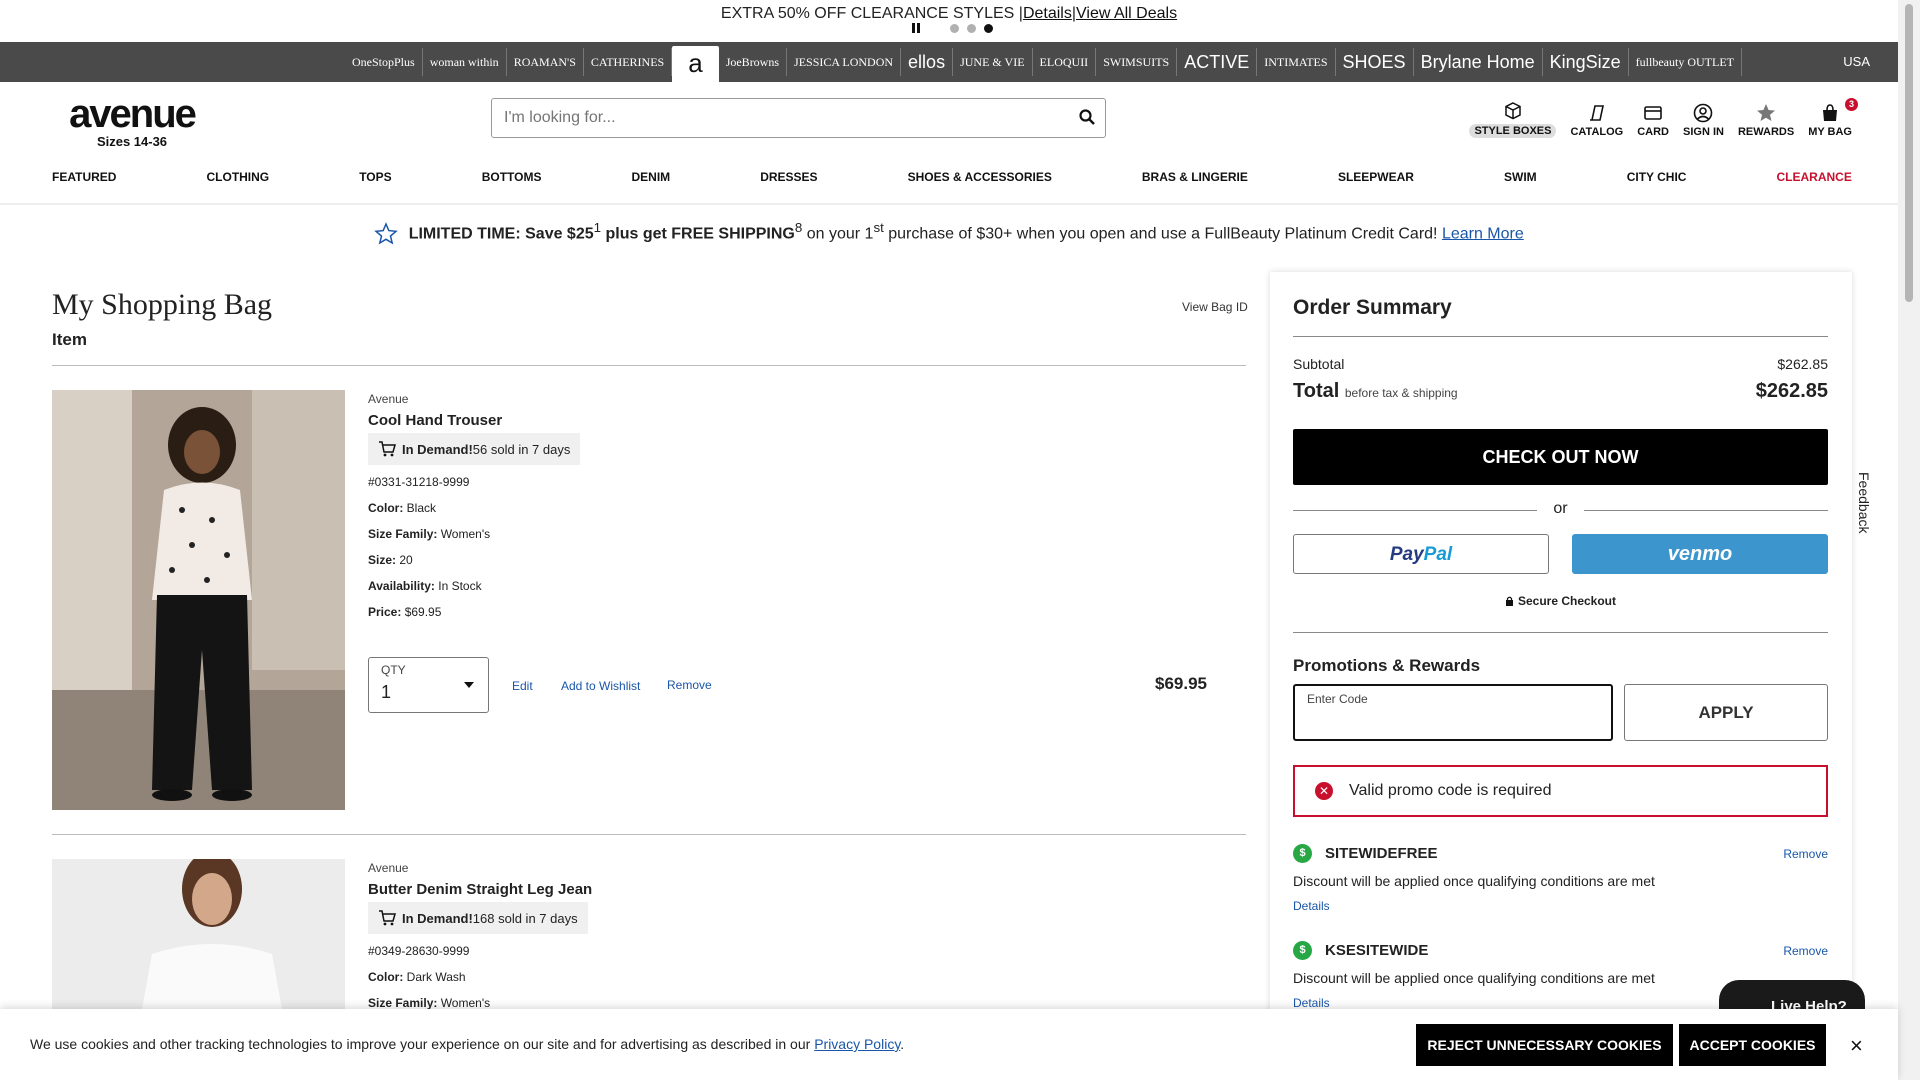 The image size is (1920, 1080). Describe the element at coordinates (695, 64) in the screenshot. I see `brand-link-a: a` at that location.